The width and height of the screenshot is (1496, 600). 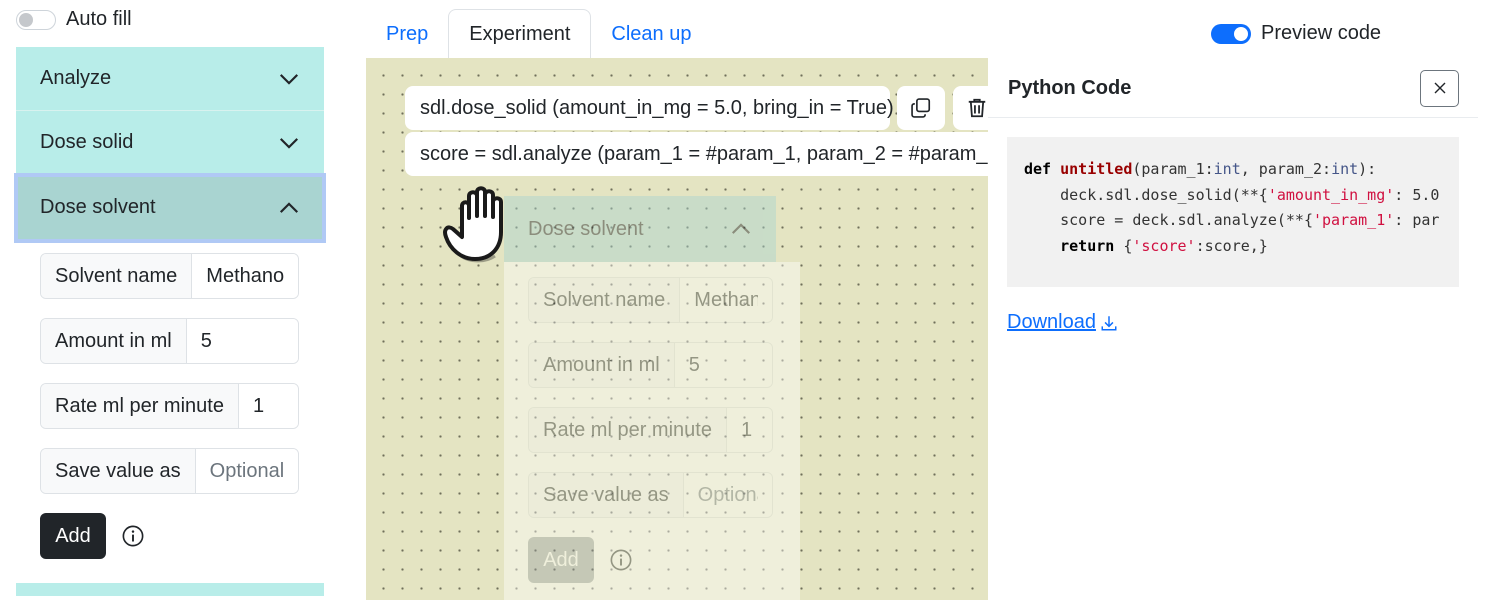 I want to click on ghost-field: Solvent name, so click(x=650, y=300).